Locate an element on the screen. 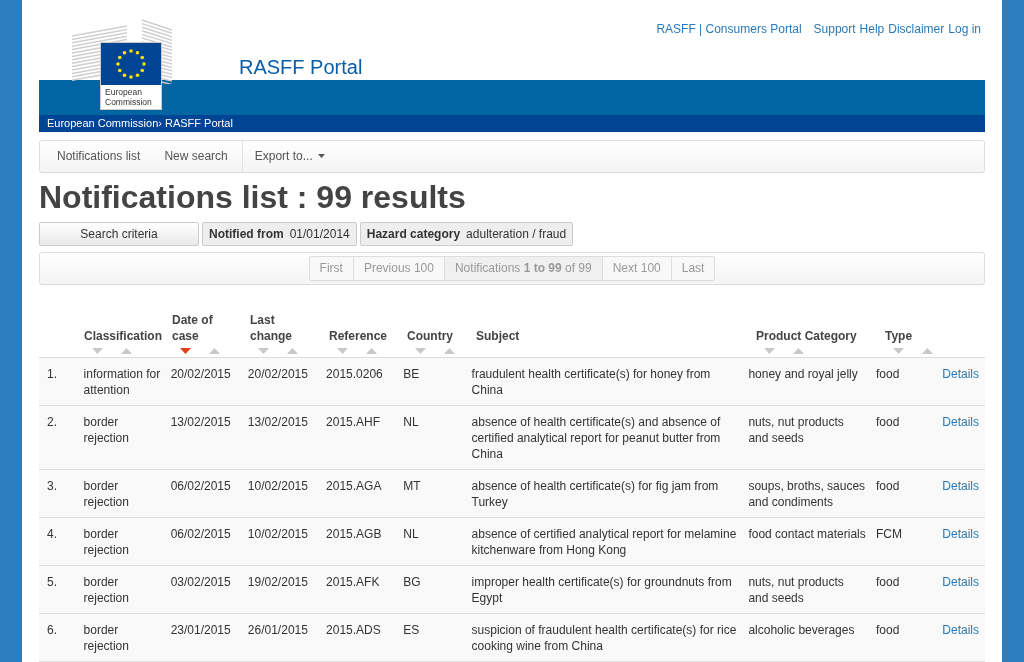 Image resolution: width=1024 pixels, height=662 pixels. toolbar-menu-item: Notifications list is located at coordinates (96, 156).